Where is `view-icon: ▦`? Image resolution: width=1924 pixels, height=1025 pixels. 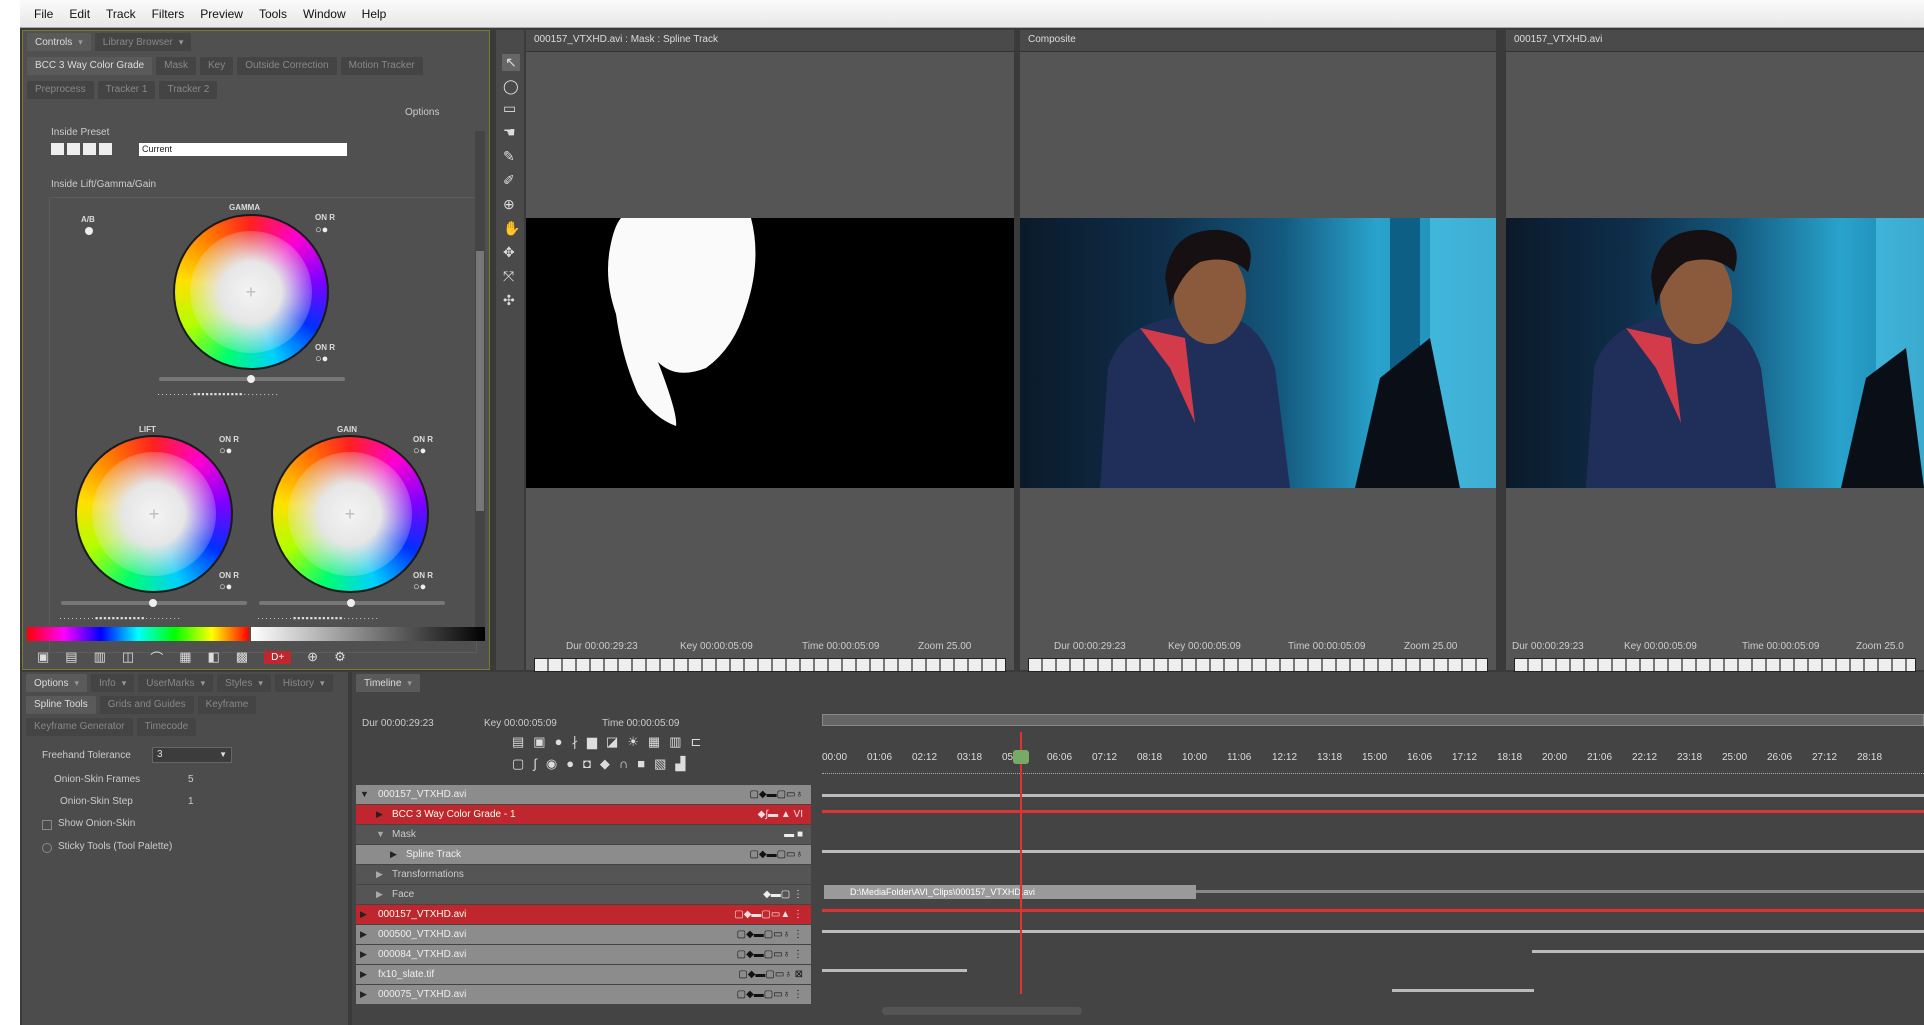 view-icon: ▦ is located at coordinates (185, 657).